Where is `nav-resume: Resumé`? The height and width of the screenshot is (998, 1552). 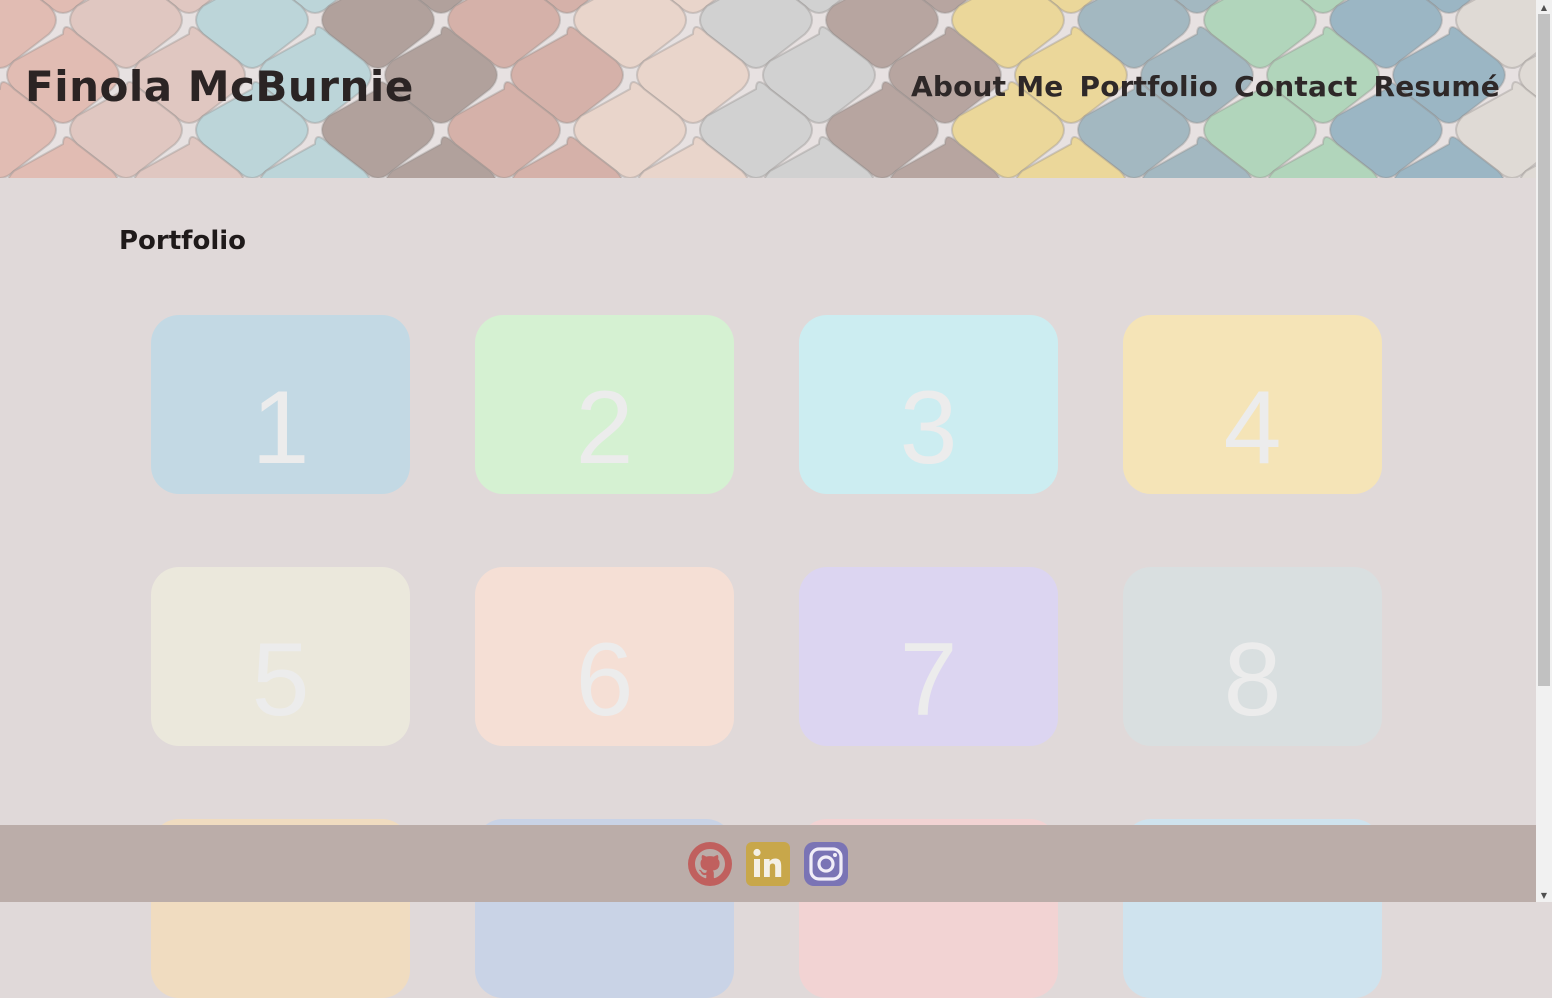 nav-resume: Resumé is located at coordinates (1436, 86).